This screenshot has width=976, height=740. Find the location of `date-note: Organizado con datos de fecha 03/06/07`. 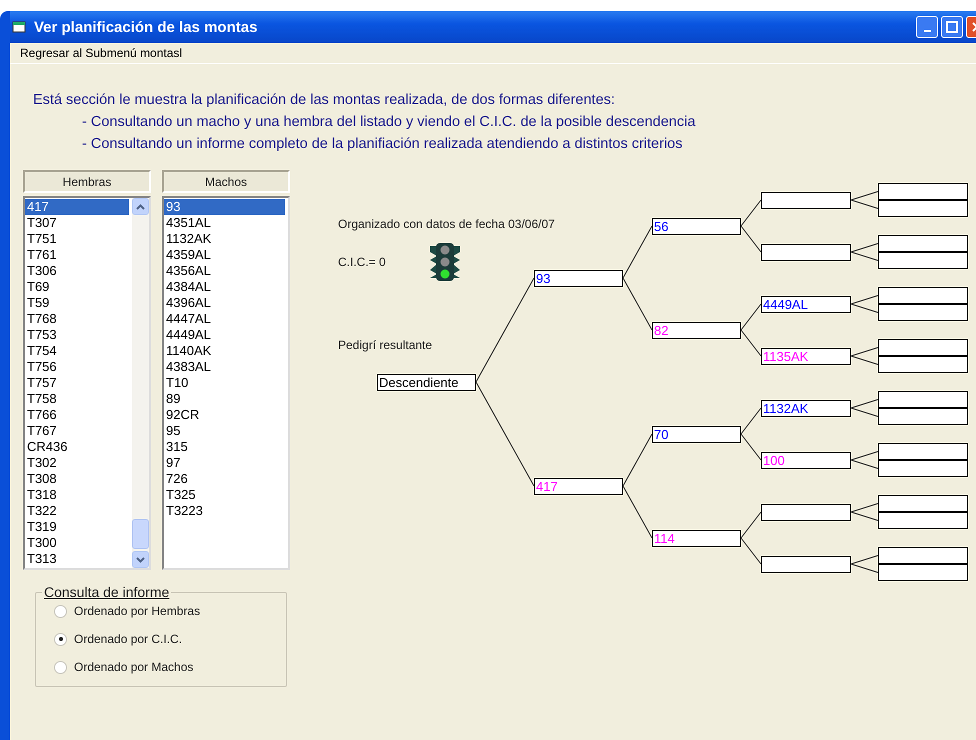

date-note: Organizado con datos de fecha 03/06/07 is located at coordinates (446, 224).